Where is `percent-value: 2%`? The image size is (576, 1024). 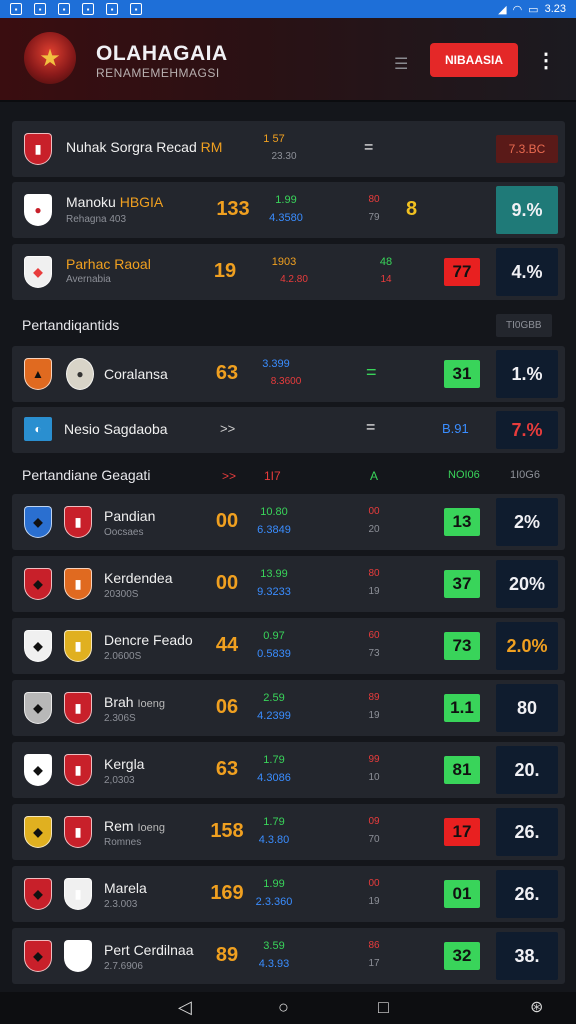
percent-value: 2% is located at coordinates (527, 522).